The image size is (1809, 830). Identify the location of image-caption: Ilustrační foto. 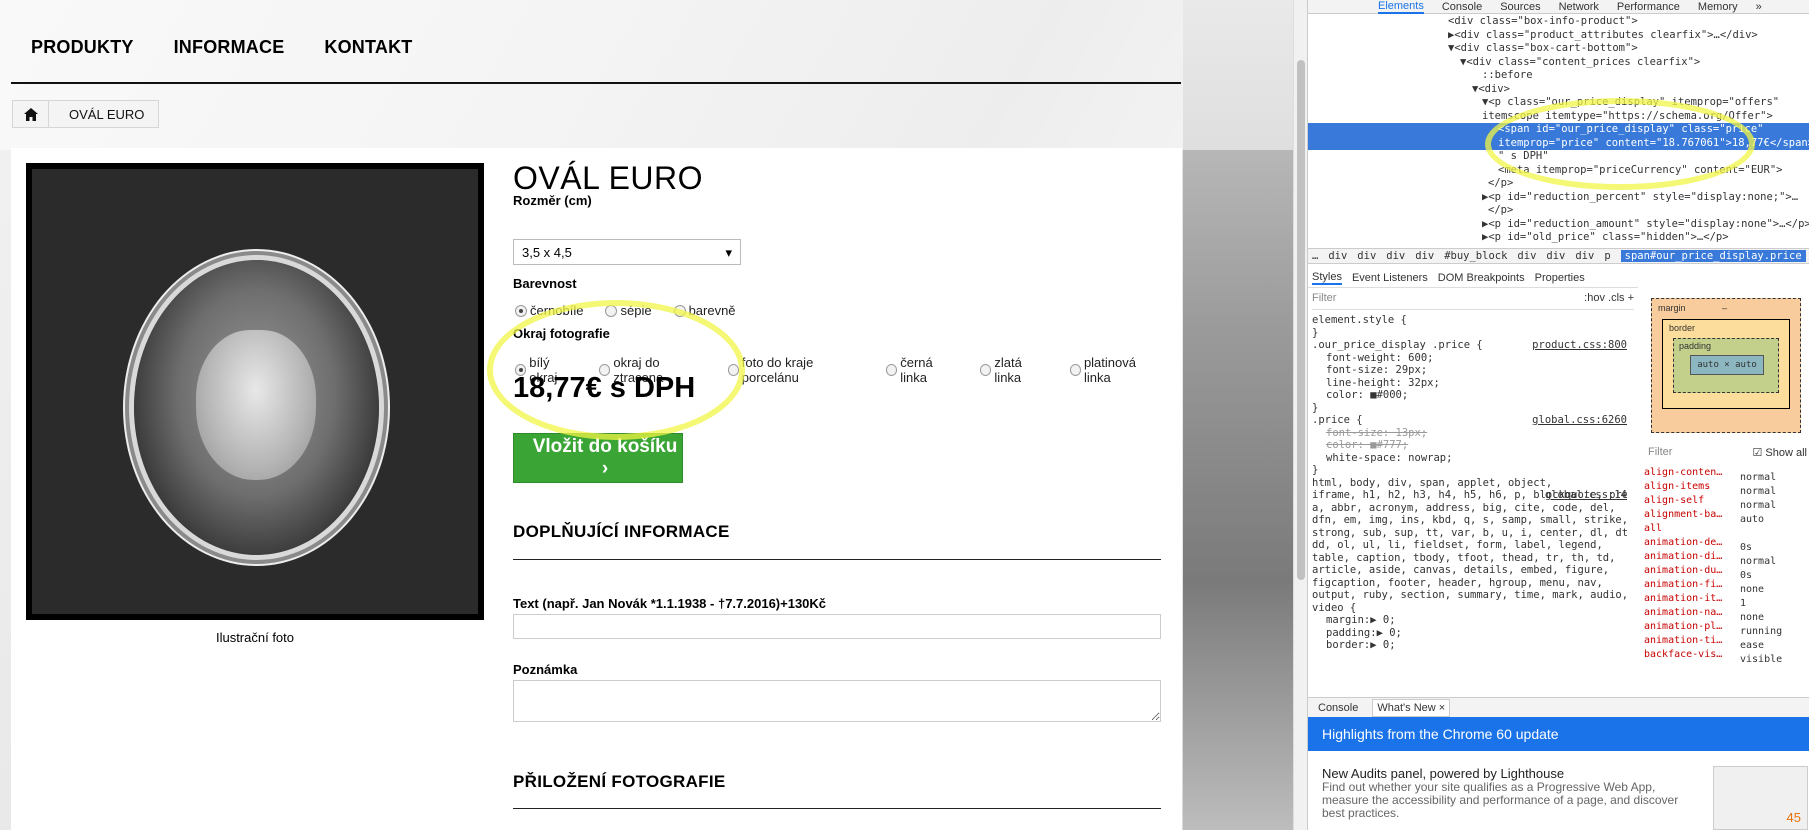
(255, 637).